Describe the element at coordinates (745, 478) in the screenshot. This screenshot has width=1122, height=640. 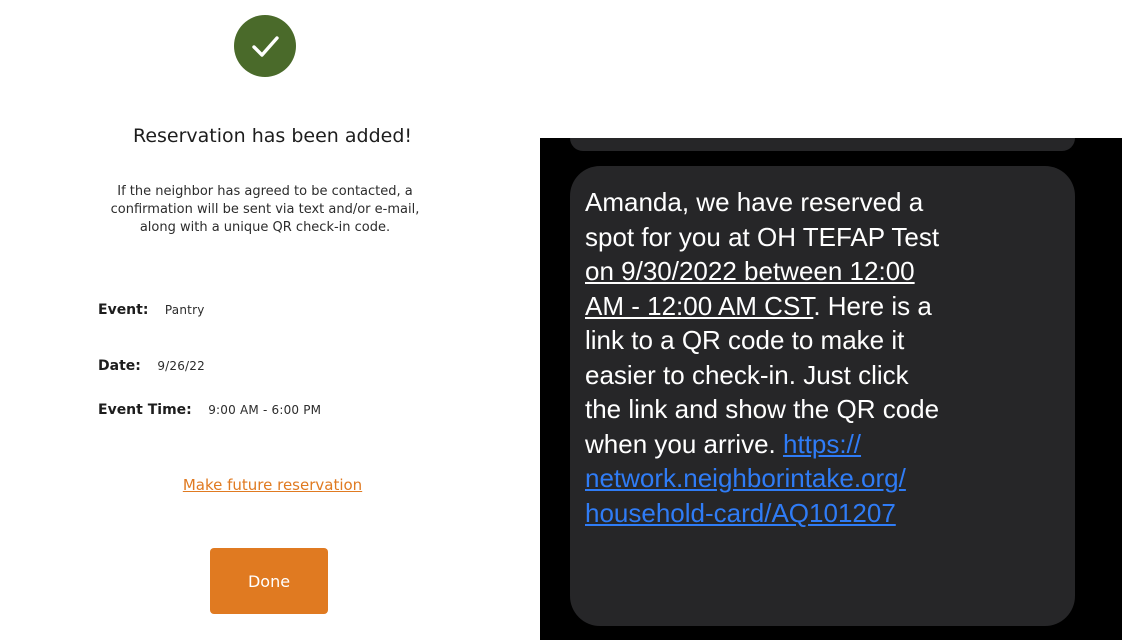
I see `qr-code-link: network.neighborintake.org/` at that location.